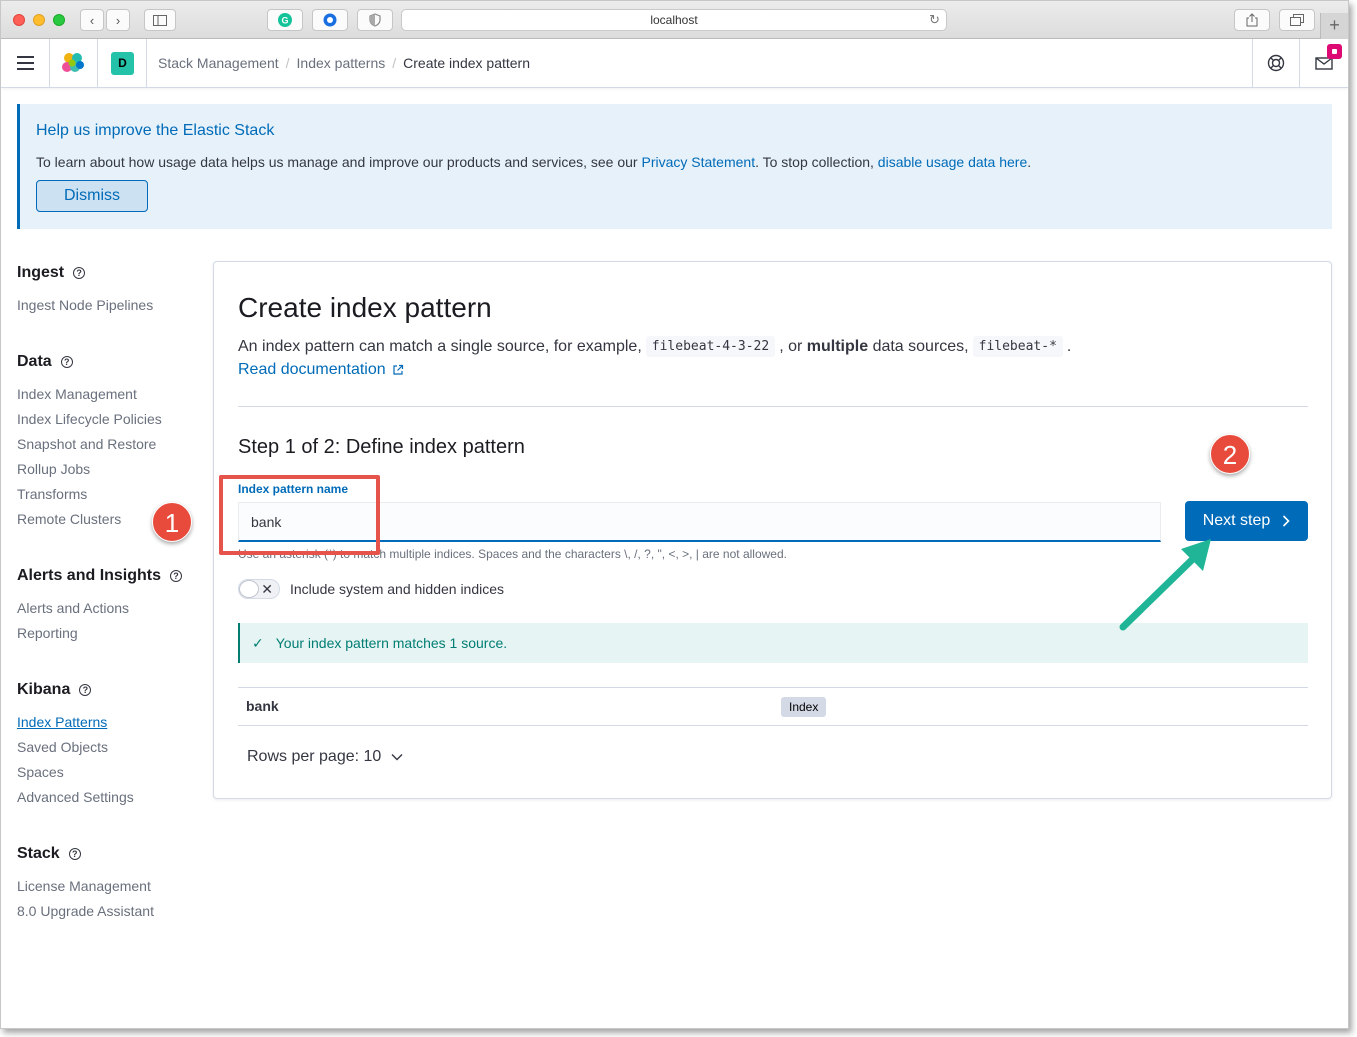 The width and height of the screenshot is (1357, 1037). Describe the element at coordinates (397, 589) in the screenshot. I see `include-hidden-label: Include system and hidden indices` at that location.